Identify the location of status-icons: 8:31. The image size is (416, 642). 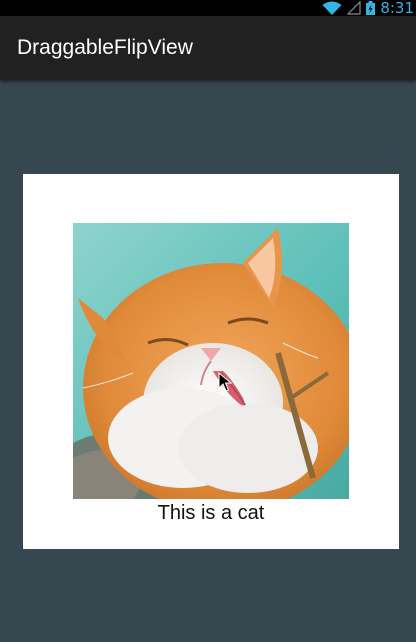
(369, 8).